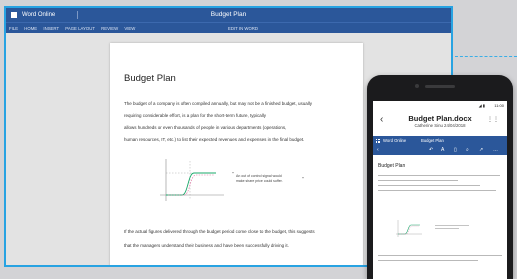 This screenshot has height=279, width=517. I want to click on phone-app-name: Word Online, so click(394, 141).